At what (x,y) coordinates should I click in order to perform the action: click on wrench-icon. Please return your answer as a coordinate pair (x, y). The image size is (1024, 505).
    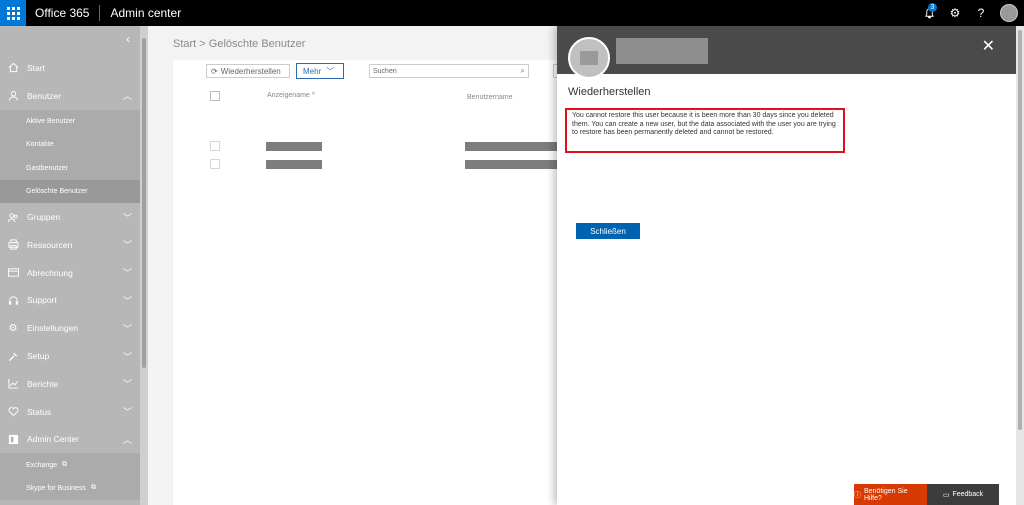
    Looking at the image, I should click on (13, 356).